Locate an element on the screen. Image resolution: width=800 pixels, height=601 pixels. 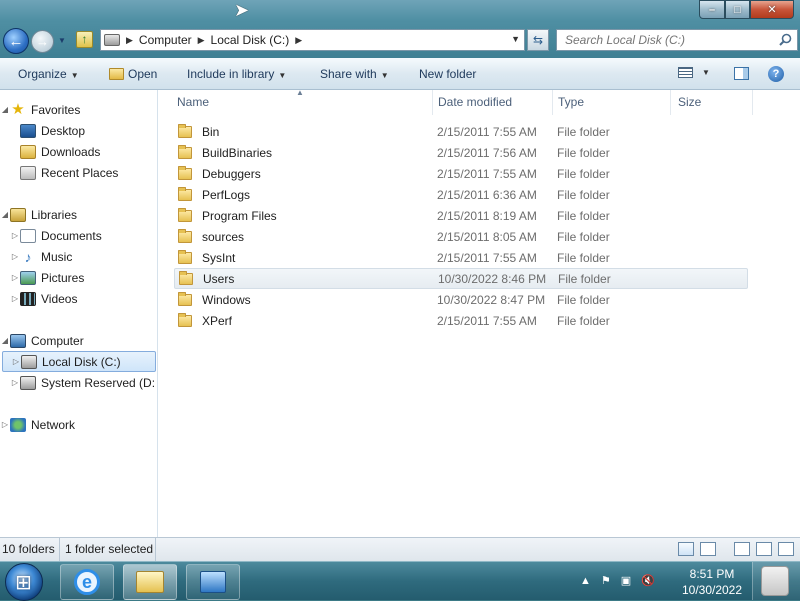
nav-documents: ▷ Documents is located at coordinates (78, 235).